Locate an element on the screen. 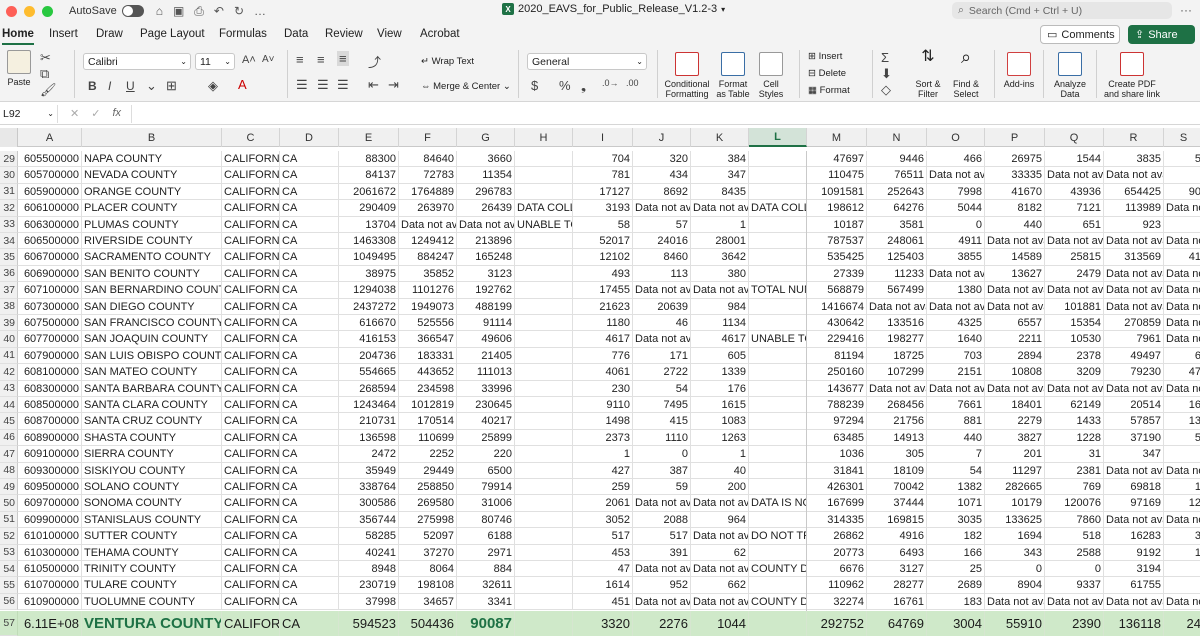 This screenshot has height=636, width=1200. cell-g: 90087 is located at coordinates (486, 623).